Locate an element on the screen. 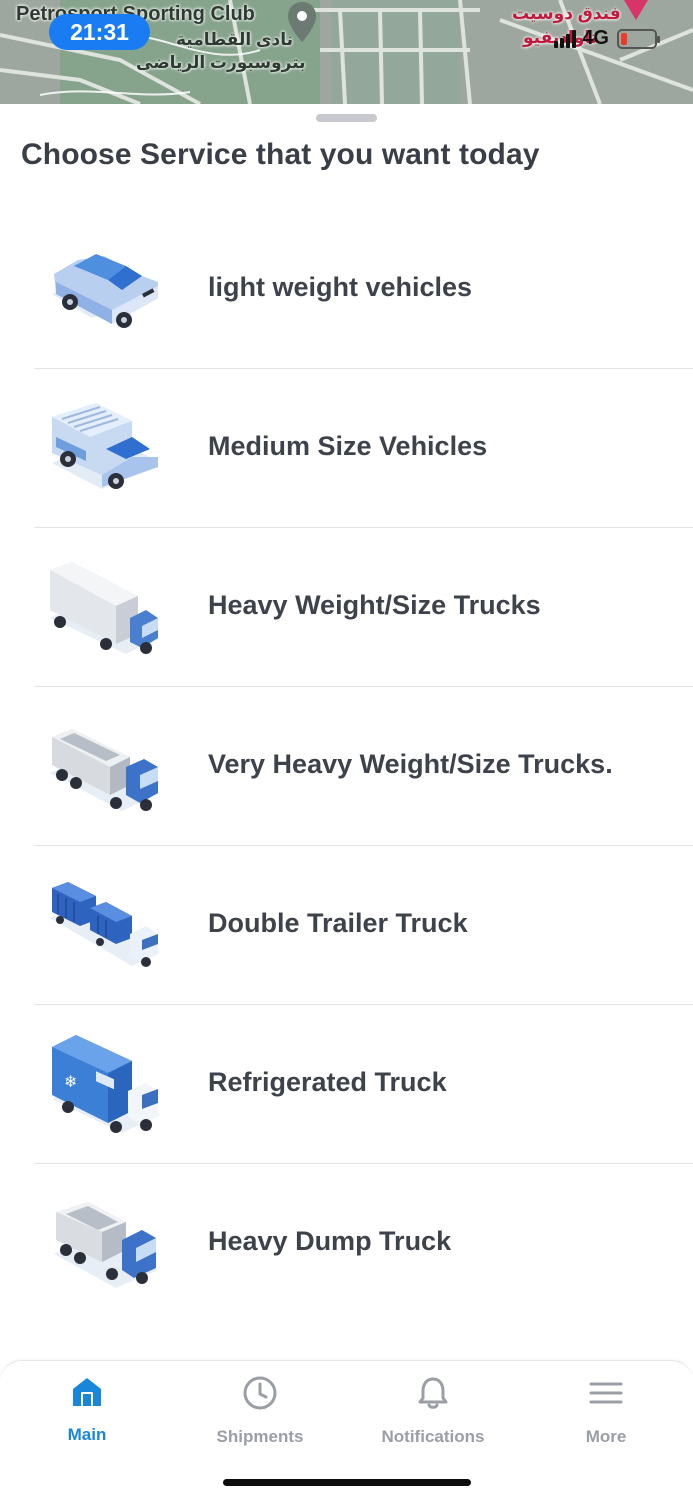  tab-main: Main is located at coordinates (87, 1410).